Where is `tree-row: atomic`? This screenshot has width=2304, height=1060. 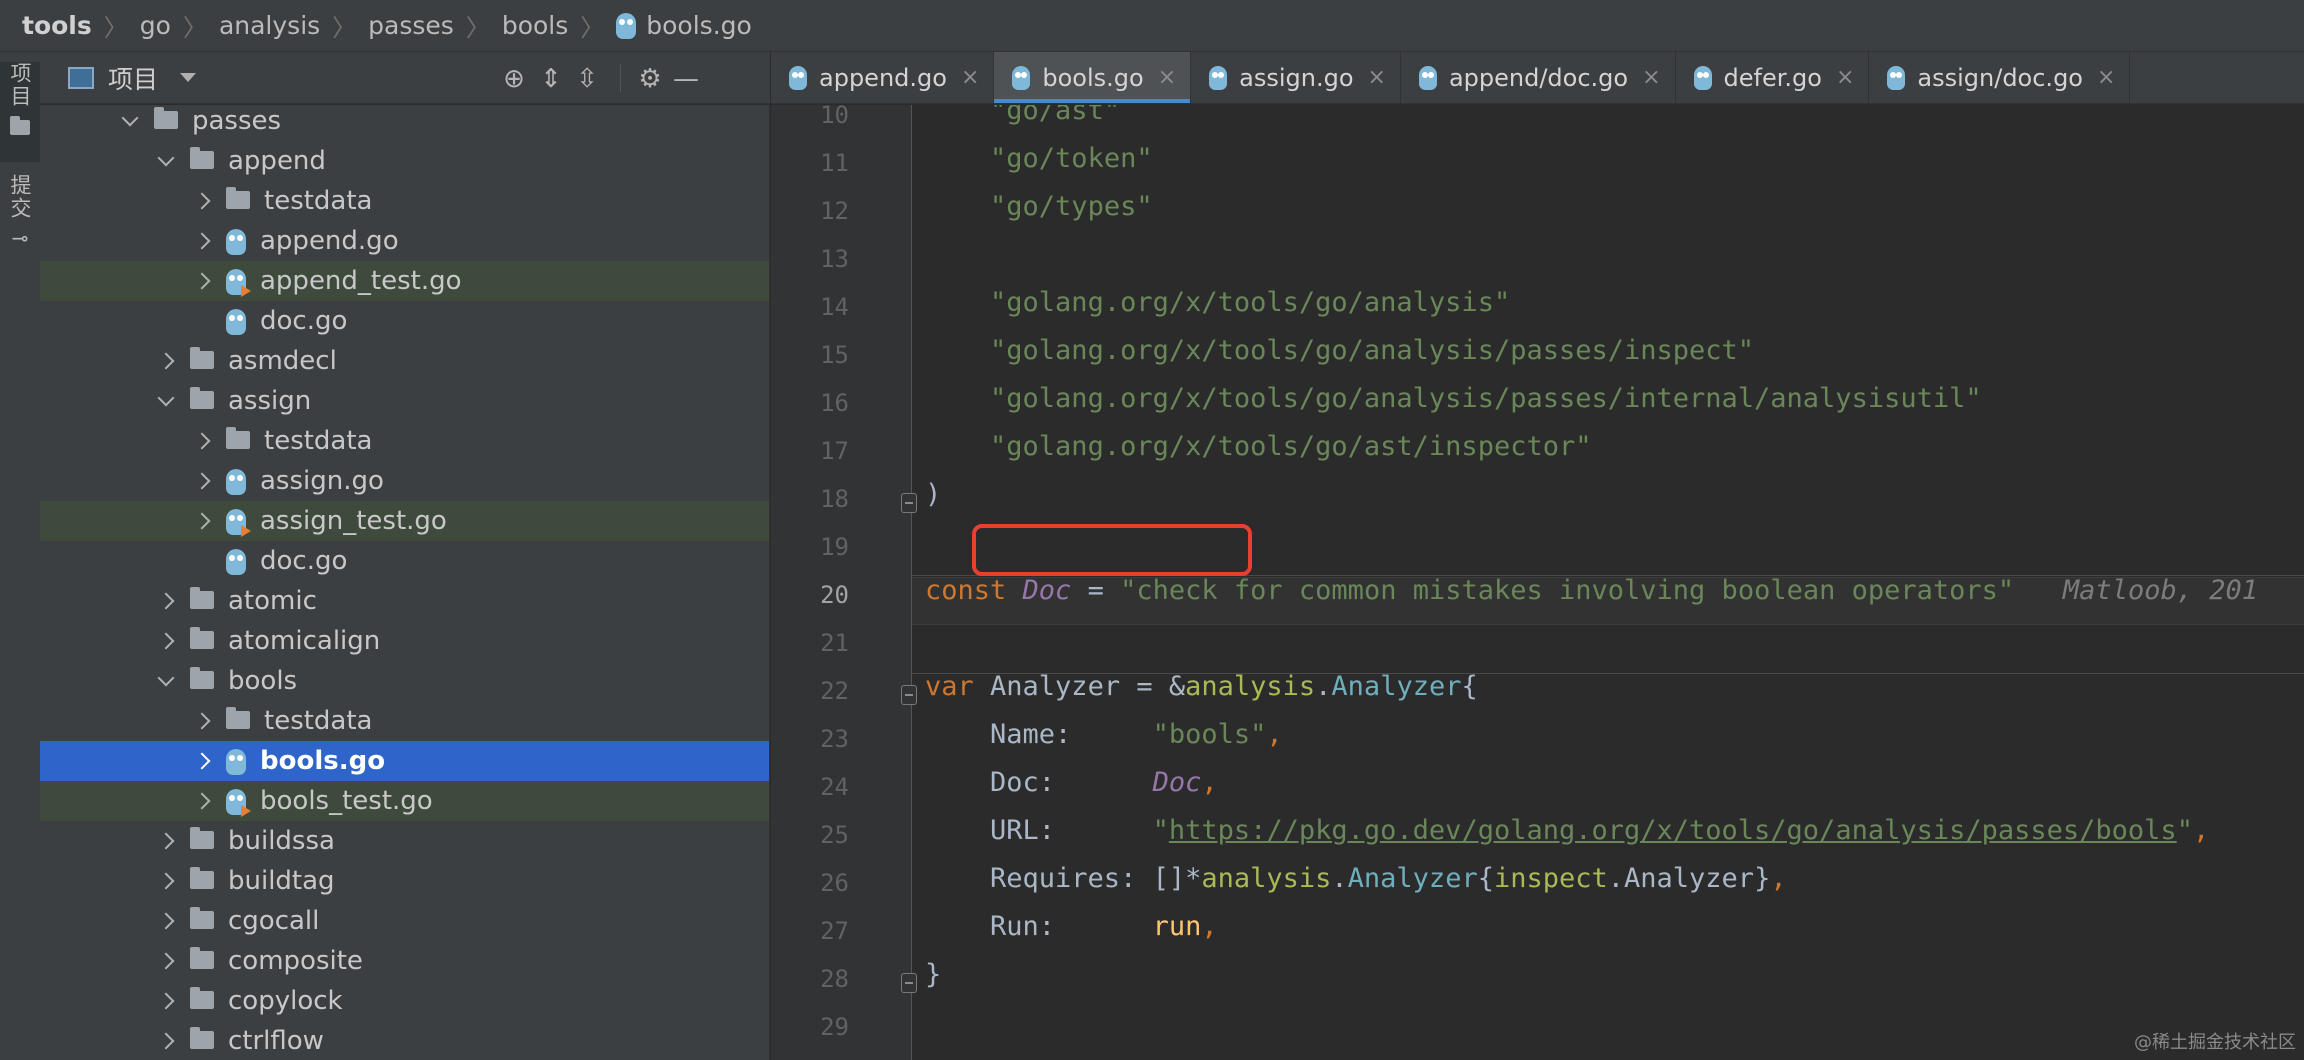
tree-row: atomic is located at coordinates (404, 601).